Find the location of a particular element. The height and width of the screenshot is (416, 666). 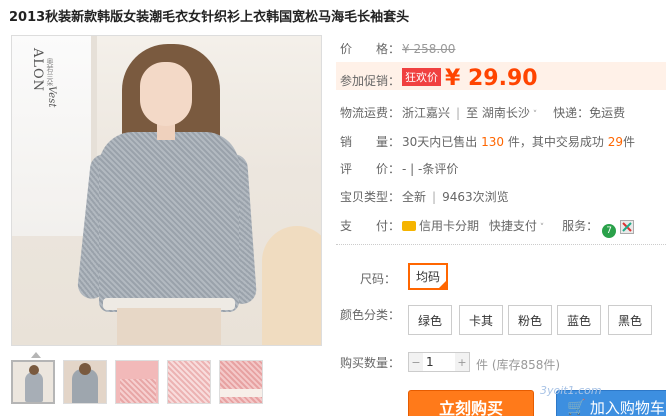

quantity-input is located at coordinates (439, 362).